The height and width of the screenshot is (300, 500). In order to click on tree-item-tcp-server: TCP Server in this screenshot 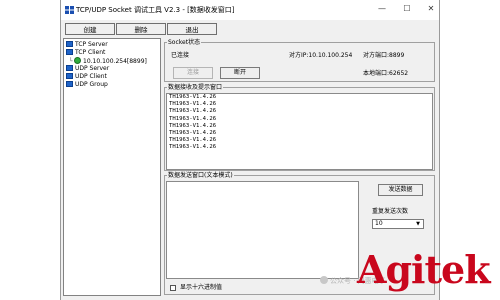, I will do `click(87, 45)`.